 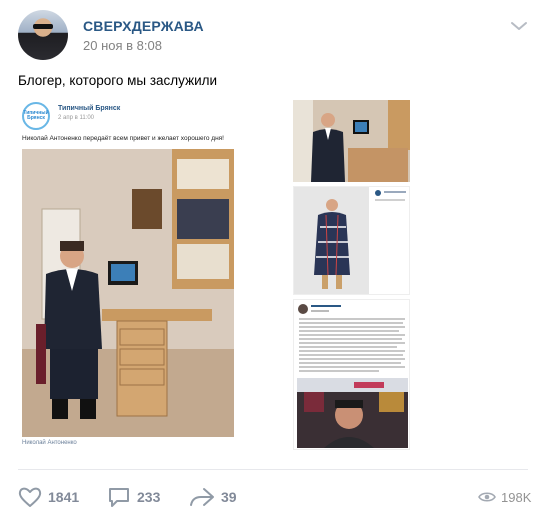 What do you see at coordinates (43, 35) in the screenshot?
I see `author-avatar` at bounding box center [43, 35].